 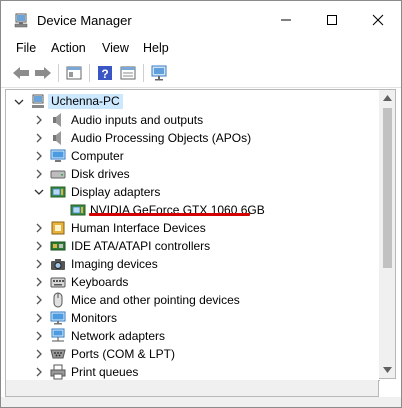 I want to click on scroll-up-arrow-icon, so click(x=387, y=98).